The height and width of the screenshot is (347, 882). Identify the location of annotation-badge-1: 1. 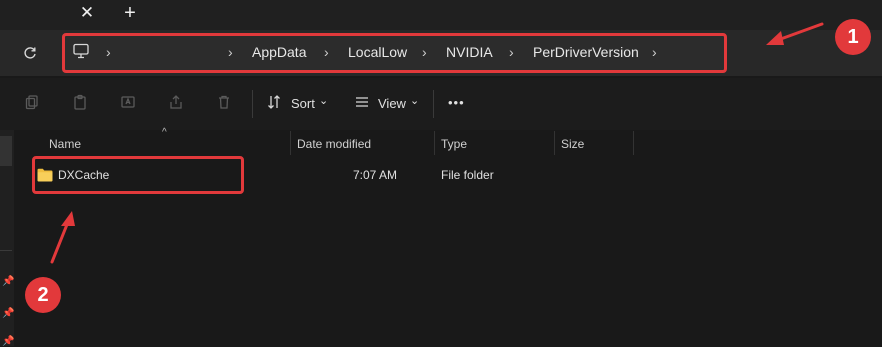
(853, 37).